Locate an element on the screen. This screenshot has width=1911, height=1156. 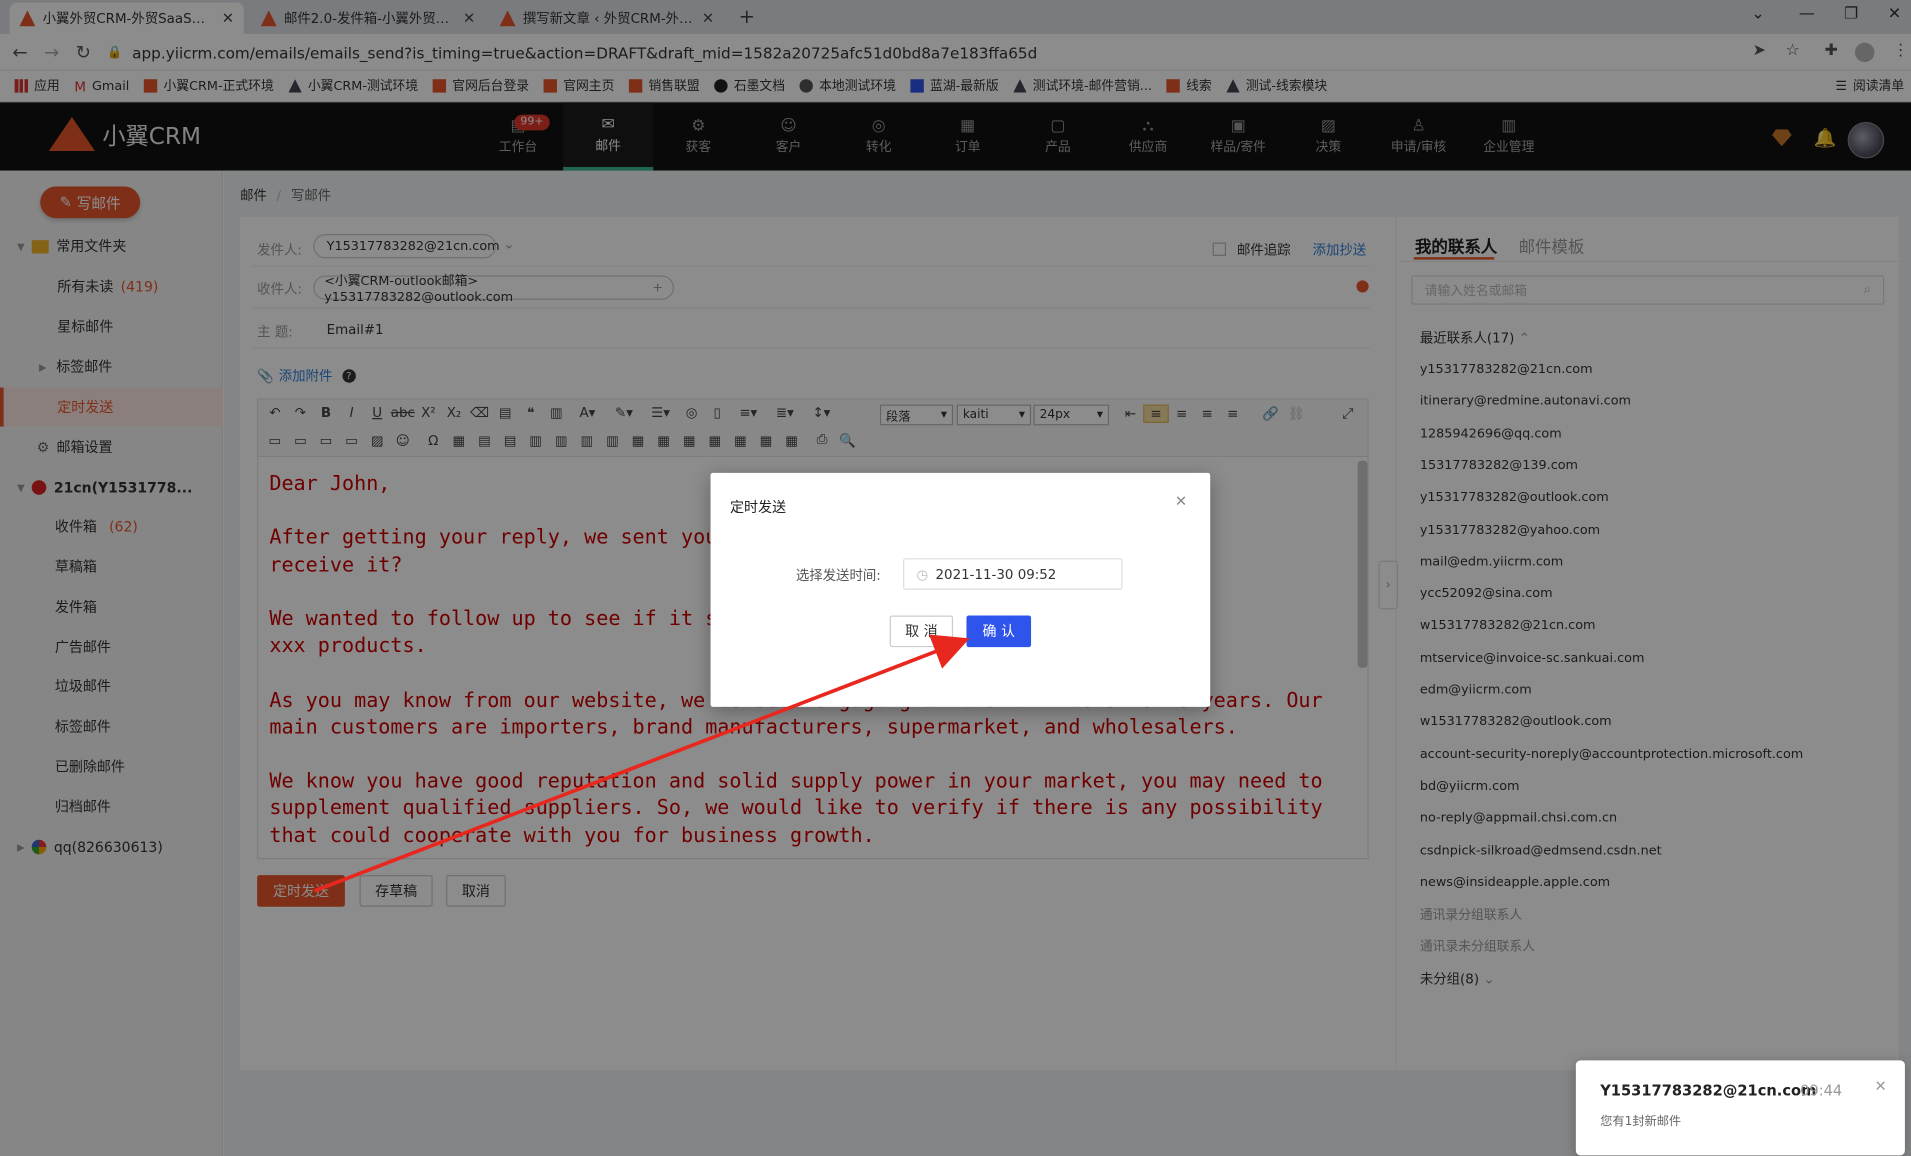
toast-sender: Y15317783282@21cn.com is located at coordinates (1708, 1091).